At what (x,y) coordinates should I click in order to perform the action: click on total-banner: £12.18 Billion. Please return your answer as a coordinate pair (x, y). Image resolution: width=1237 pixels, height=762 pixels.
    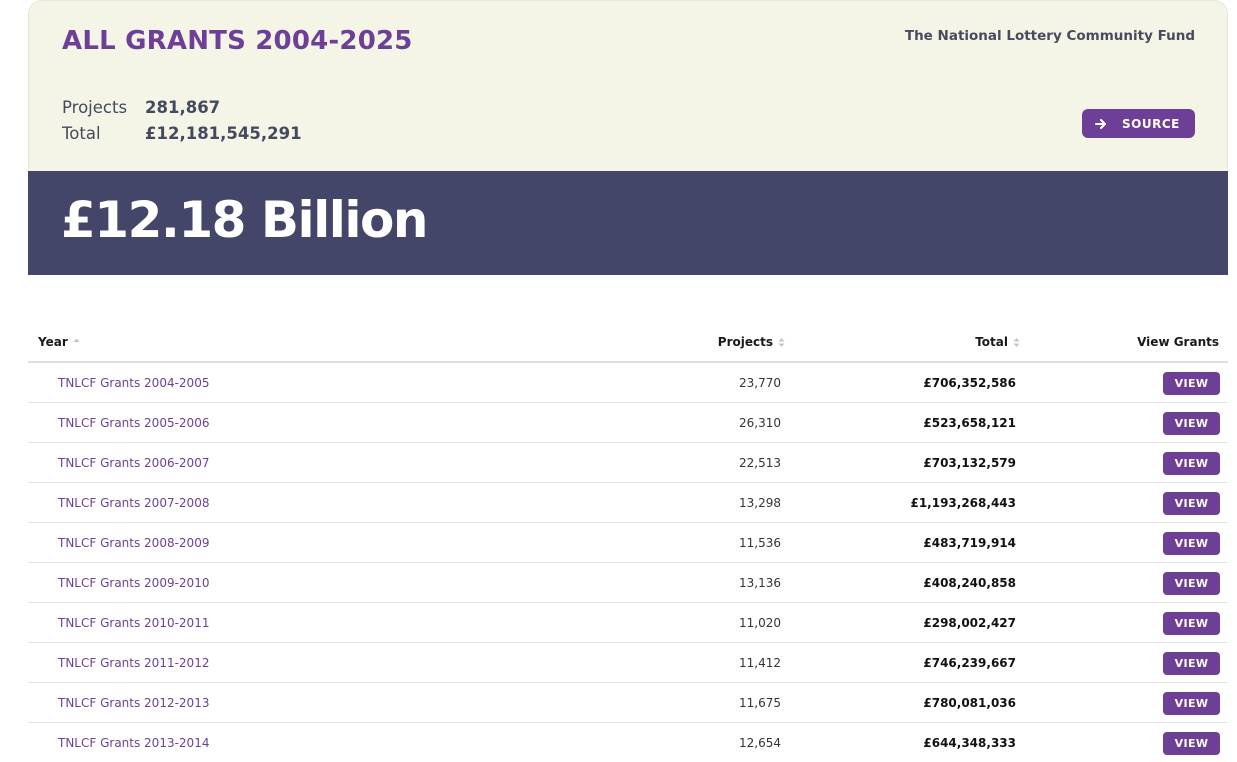
    Looking at the image, I should click on (628, 223).